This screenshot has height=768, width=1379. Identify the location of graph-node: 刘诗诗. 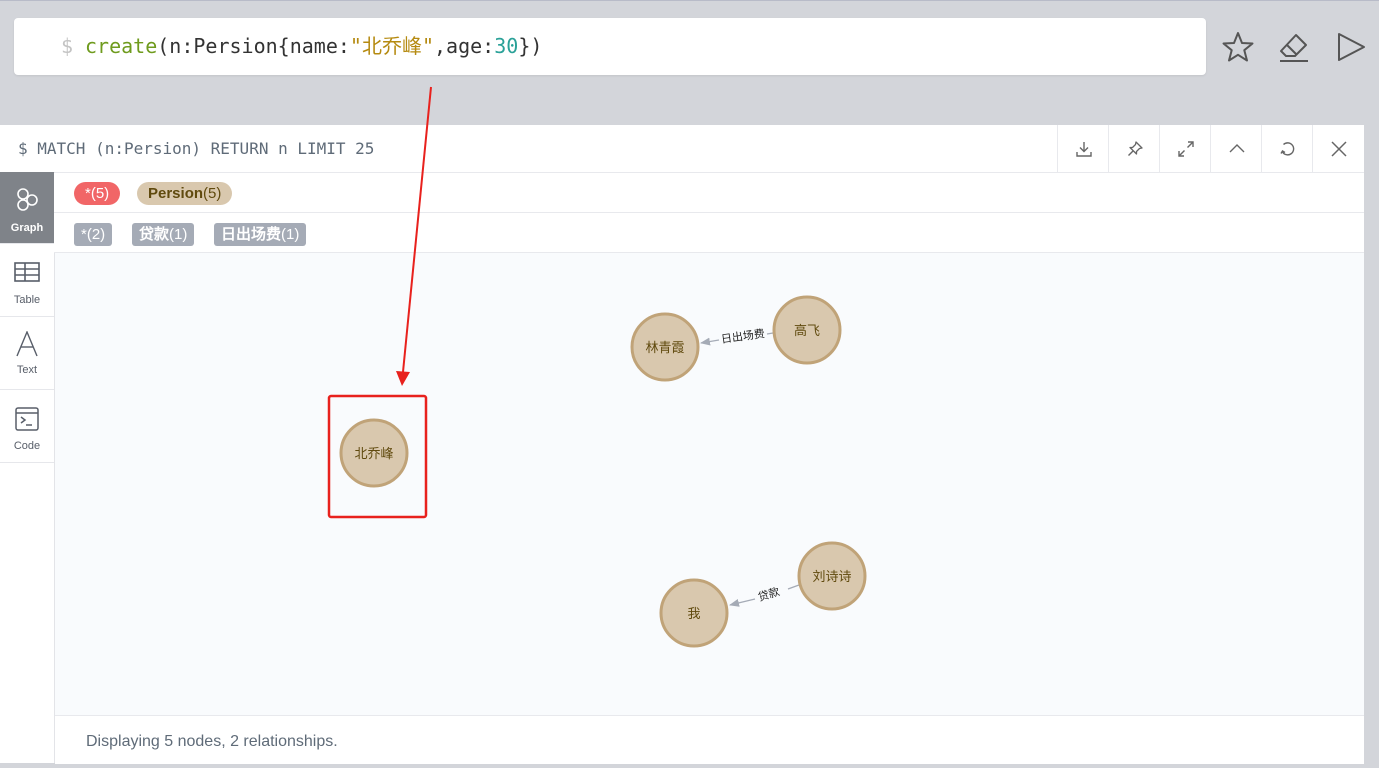
(832, 576).